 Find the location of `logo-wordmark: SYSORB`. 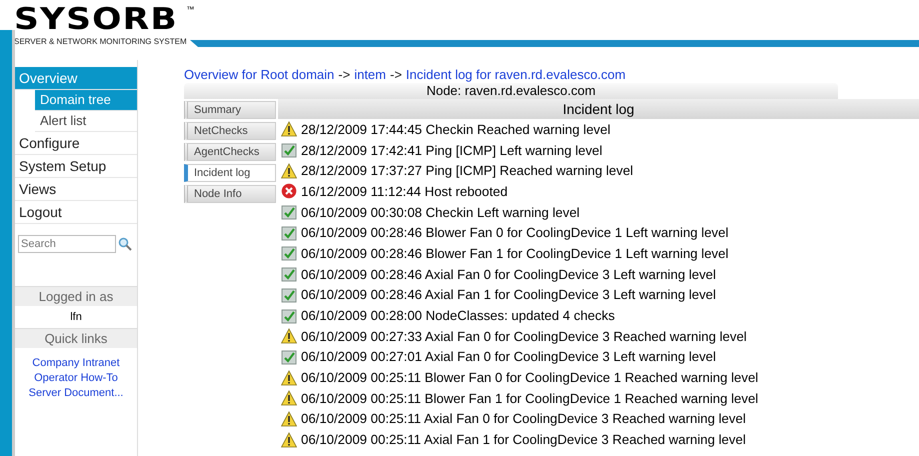

logo-wordmark: SYSORB is located at coordinates (96, 20).